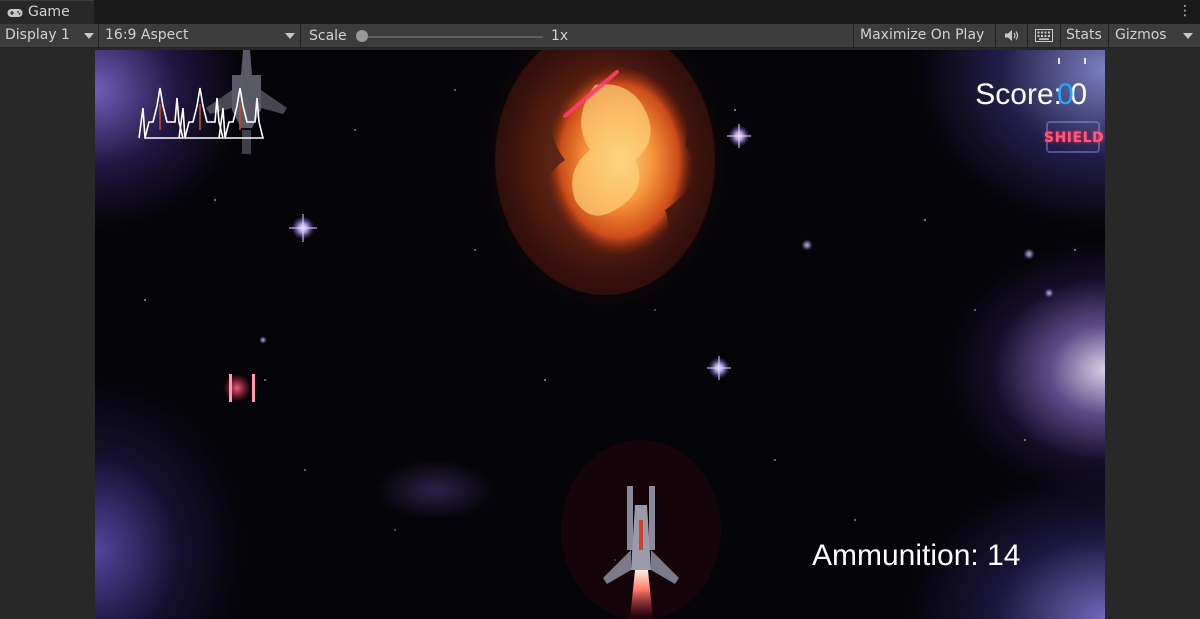 The width and height of the screenshot is (1200, 619). What do you see at coordinates (1185, 11) in the screenshot?
I see `kebab-menu-icon: ⋮` at bounding box center [1185, 11].